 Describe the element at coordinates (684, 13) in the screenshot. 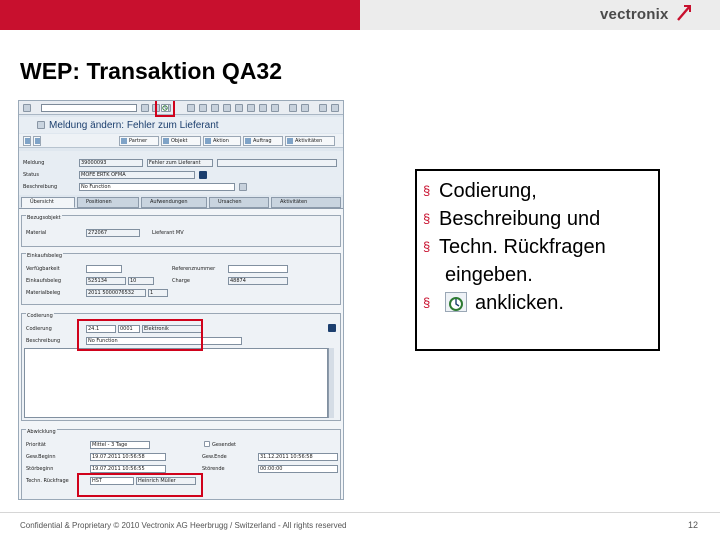

I see `logo-mark-icon` at that location.